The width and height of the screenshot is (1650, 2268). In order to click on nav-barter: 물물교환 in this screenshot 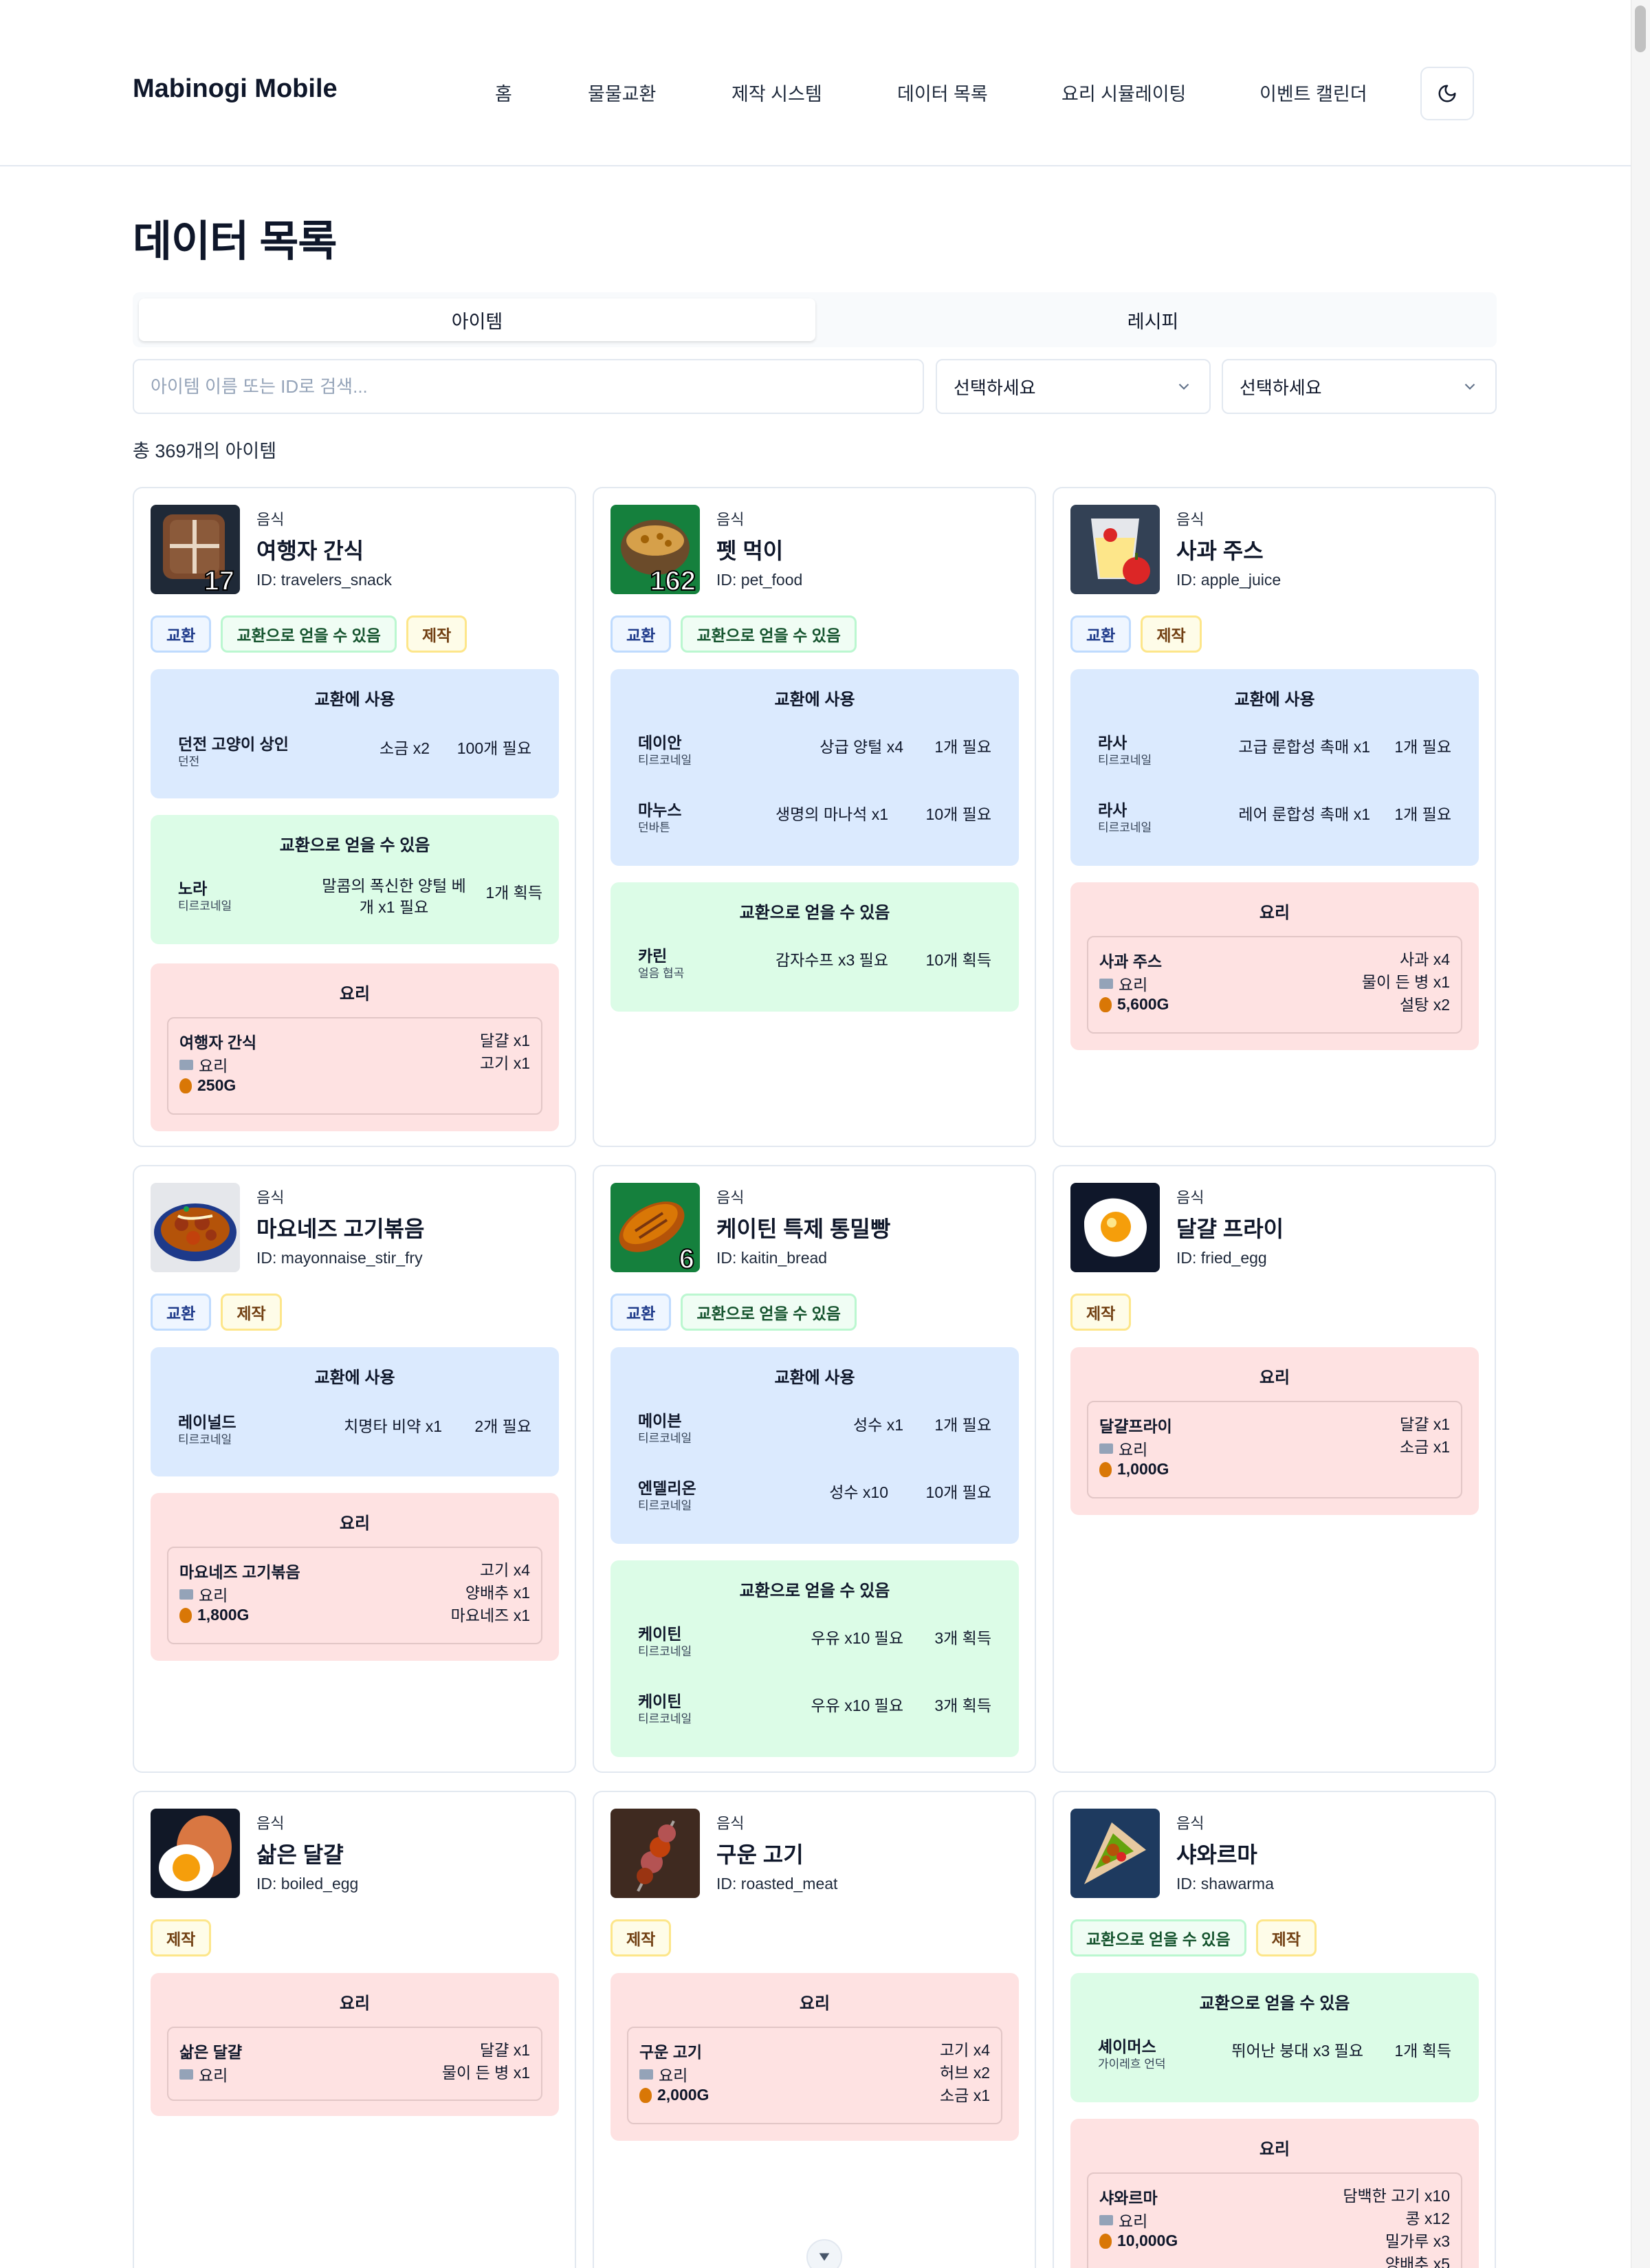, I will do `click(622, 92)`.